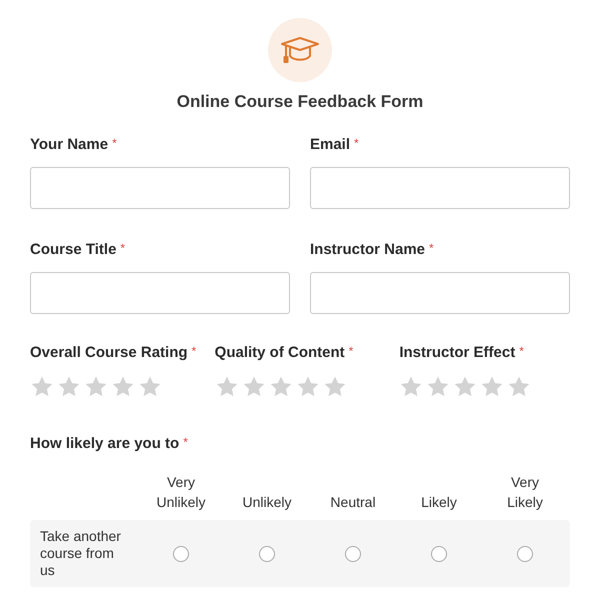 The height and width of the screenshot is (600, 600). I want to click on column-header: Neutral, so click(353, 502).